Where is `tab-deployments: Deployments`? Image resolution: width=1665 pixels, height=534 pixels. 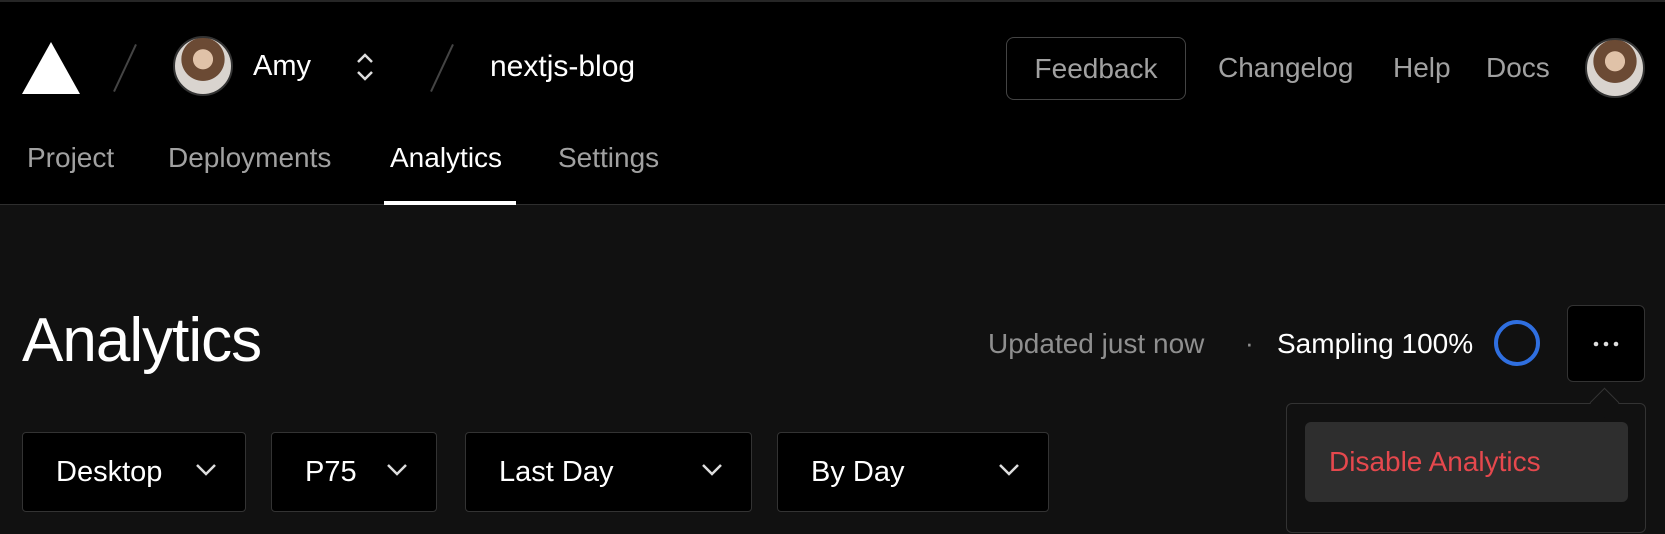
tab-deployments: Deployments is located at coordinates (249, 158).